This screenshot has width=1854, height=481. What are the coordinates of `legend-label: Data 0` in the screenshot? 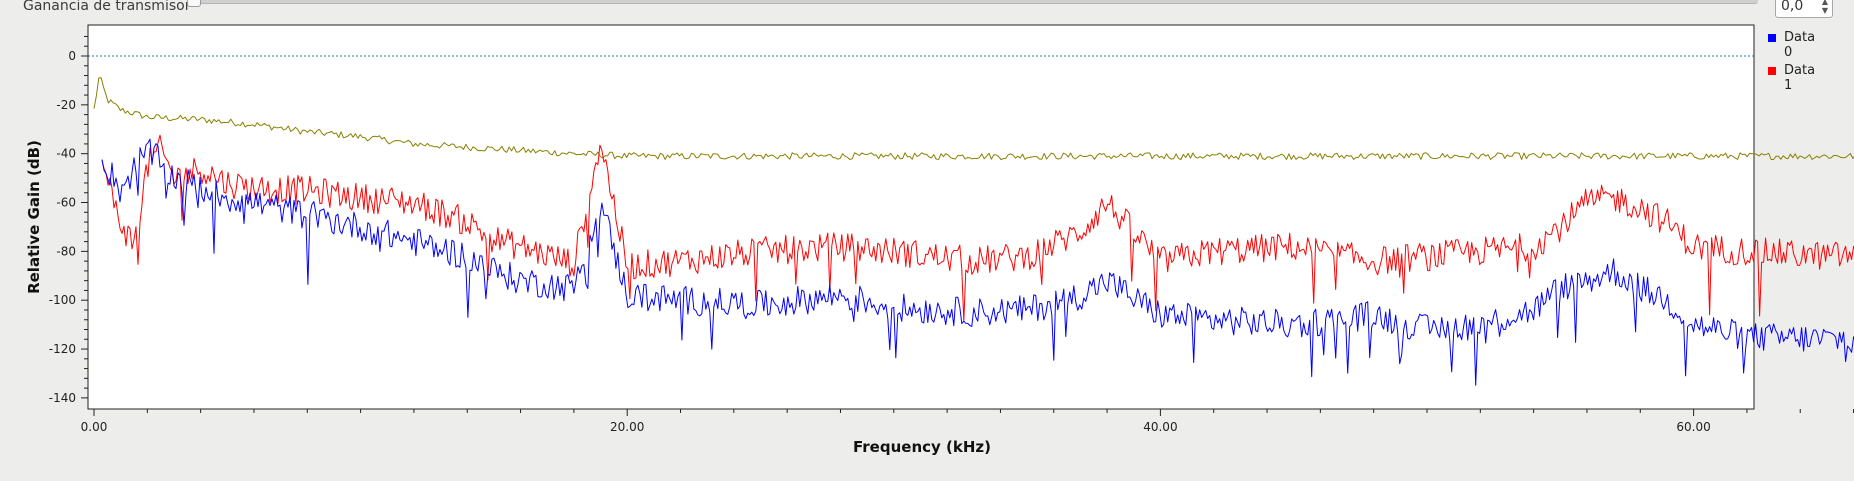 It's located at (1800, 45).